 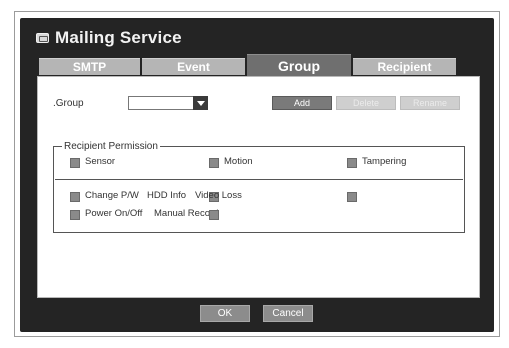 What do you see at coordinates (352, 163) in the screenshot?
I see `tampering-checkbox` at bounding box center [352, 163].